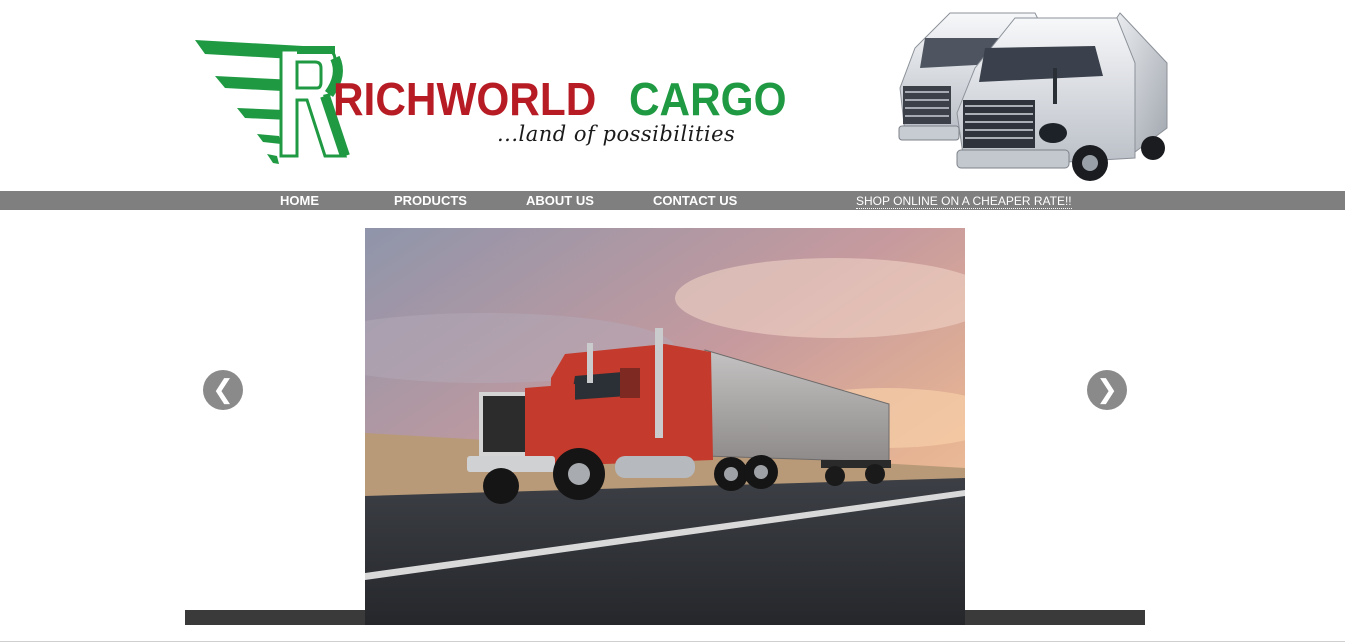 The width and height of the screenshot is (1345, 644). I want to click on slider-next-button: ❯, so click(1107, 390).